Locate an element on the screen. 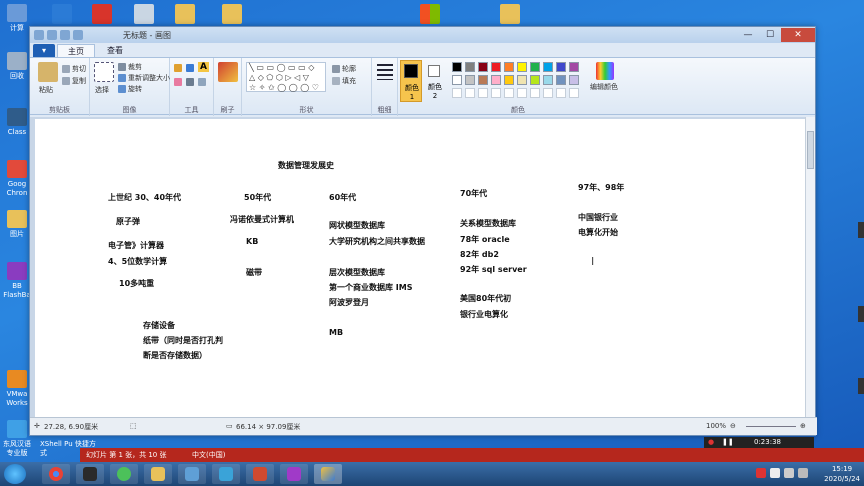  line-size-icon is located at coordinates (385, 72).